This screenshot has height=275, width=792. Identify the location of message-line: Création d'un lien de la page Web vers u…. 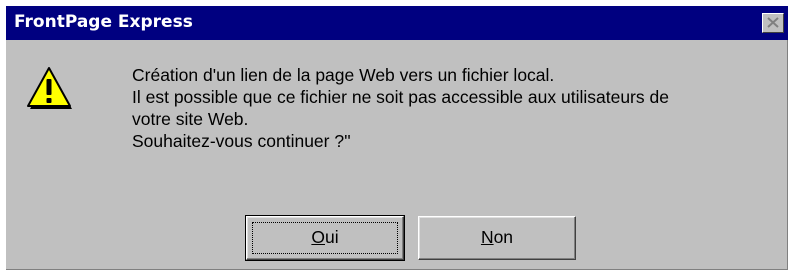
(343, 75).